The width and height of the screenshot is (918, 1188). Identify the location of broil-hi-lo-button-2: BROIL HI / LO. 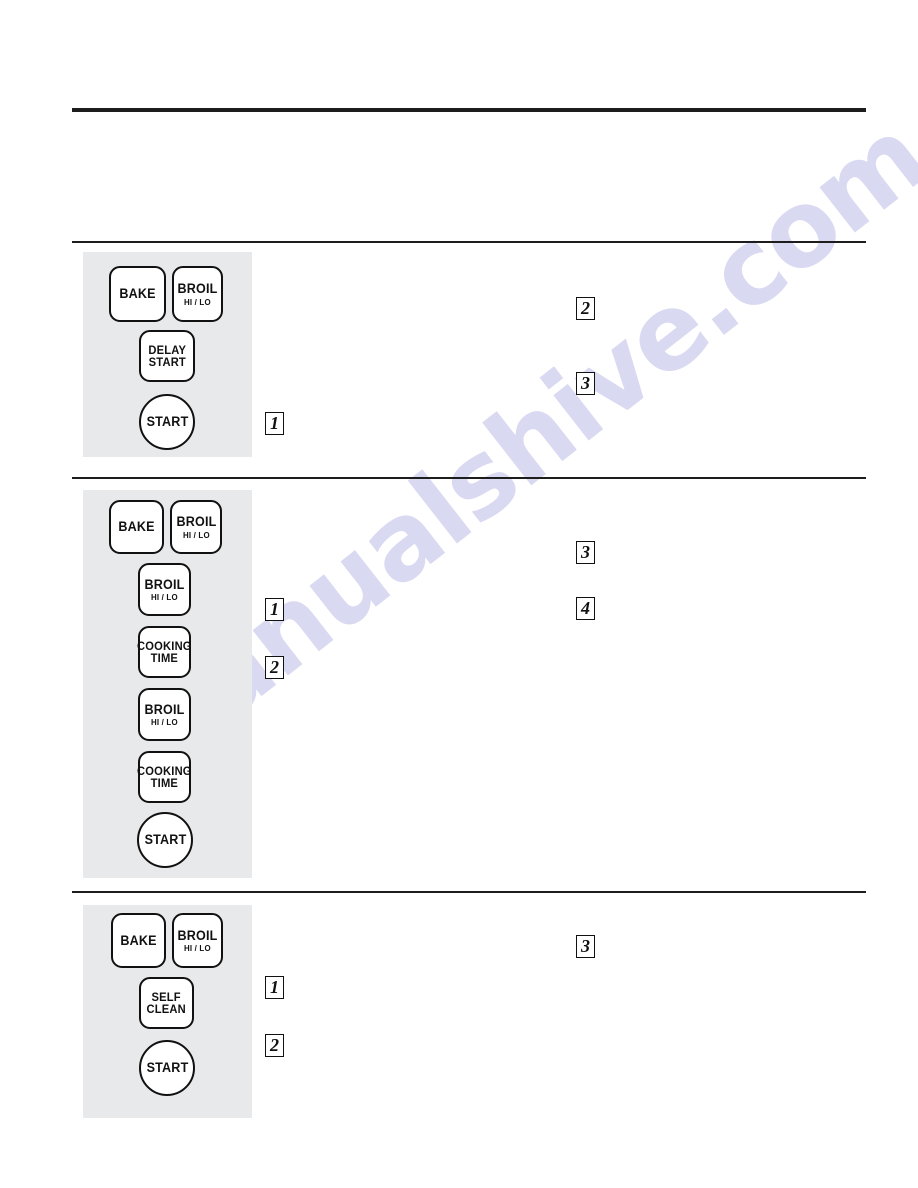
(164, 589).